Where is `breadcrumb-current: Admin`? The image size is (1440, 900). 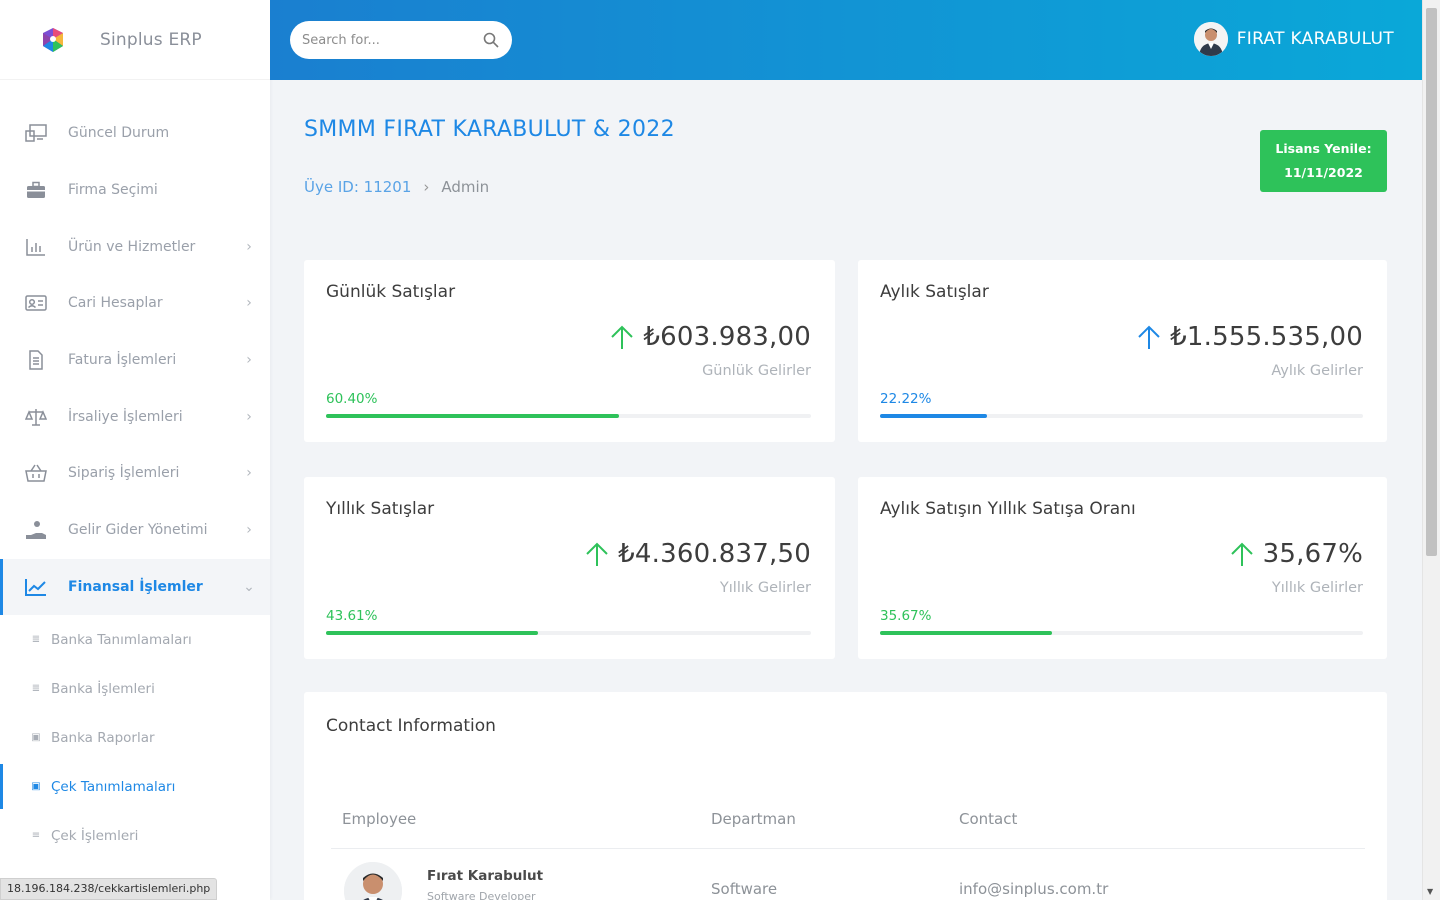
breadcrumb-current: Admin is located at coordinates (465, 187).